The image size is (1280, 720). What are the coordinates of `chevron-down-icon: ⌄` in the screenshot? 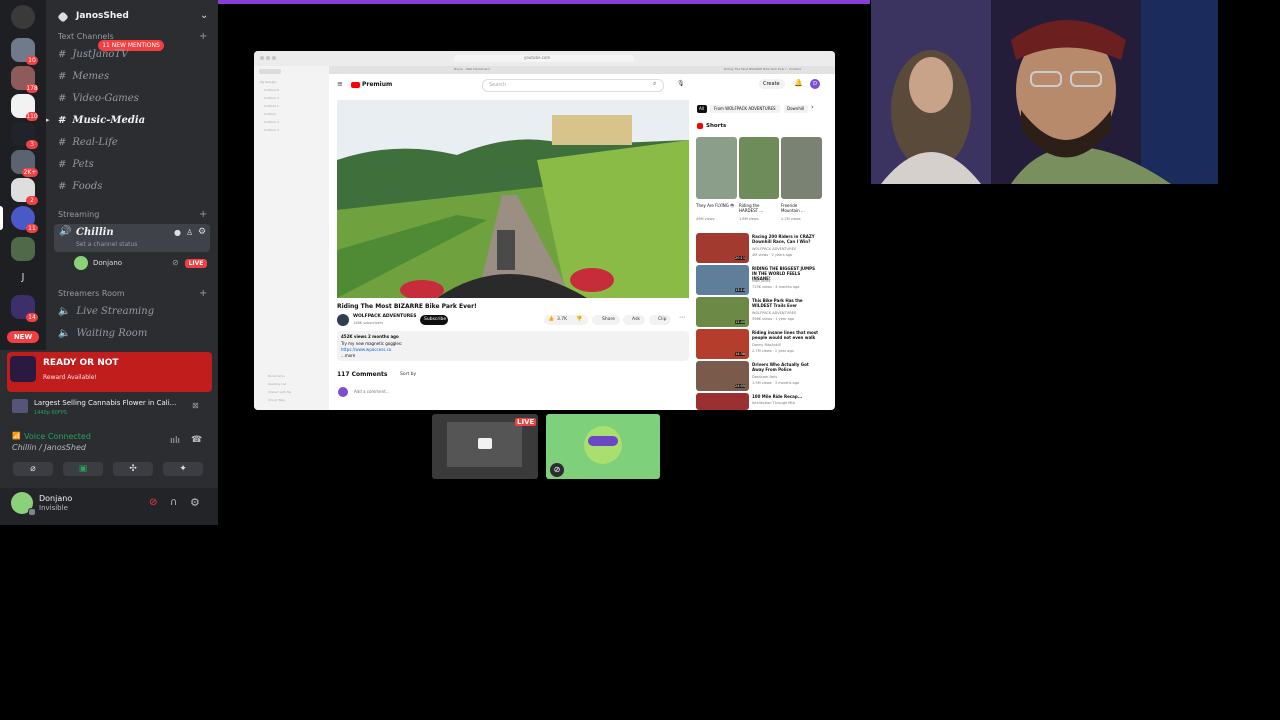 It's located at (204, 15).